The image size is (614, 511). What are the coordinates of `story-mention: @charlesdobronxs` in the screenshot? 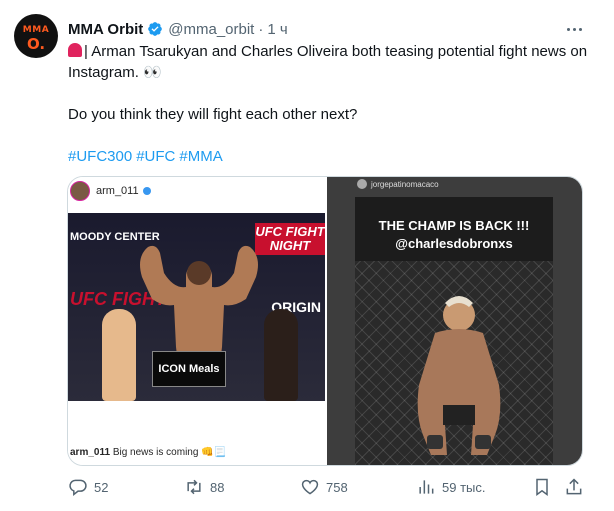 It's located at (454, 243).